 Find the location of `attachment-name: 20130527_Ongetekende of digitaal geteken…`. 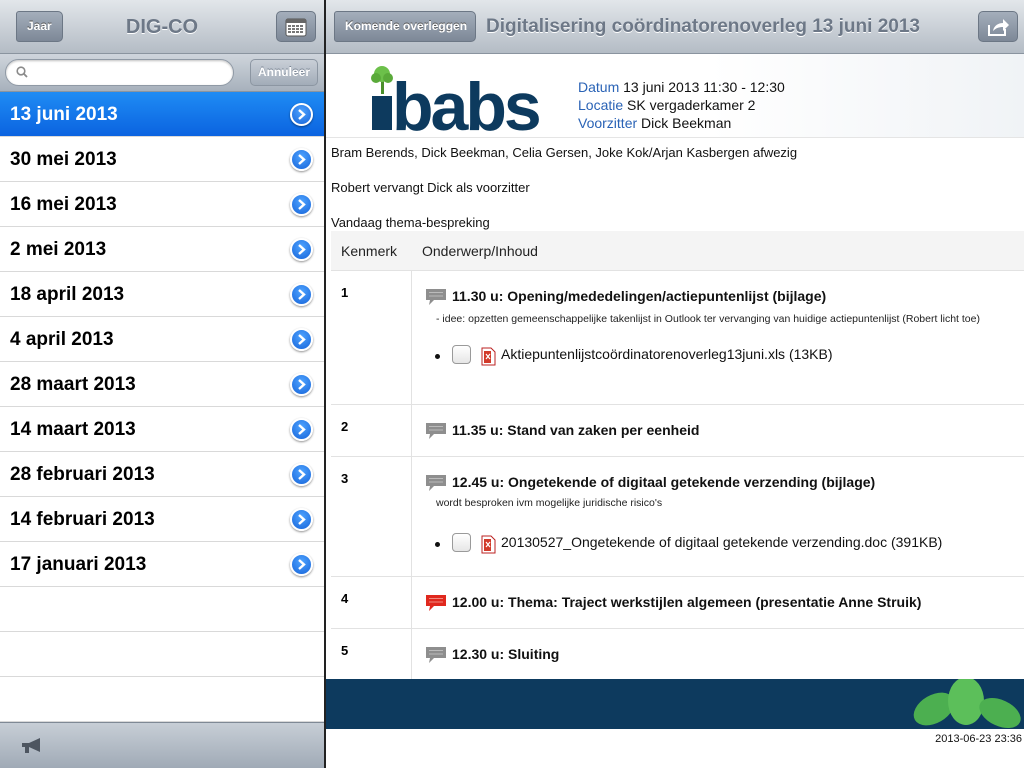

attachment-name: 20130527_Ongetekende of digitaal geteken… is located at coordinates (721, 542).